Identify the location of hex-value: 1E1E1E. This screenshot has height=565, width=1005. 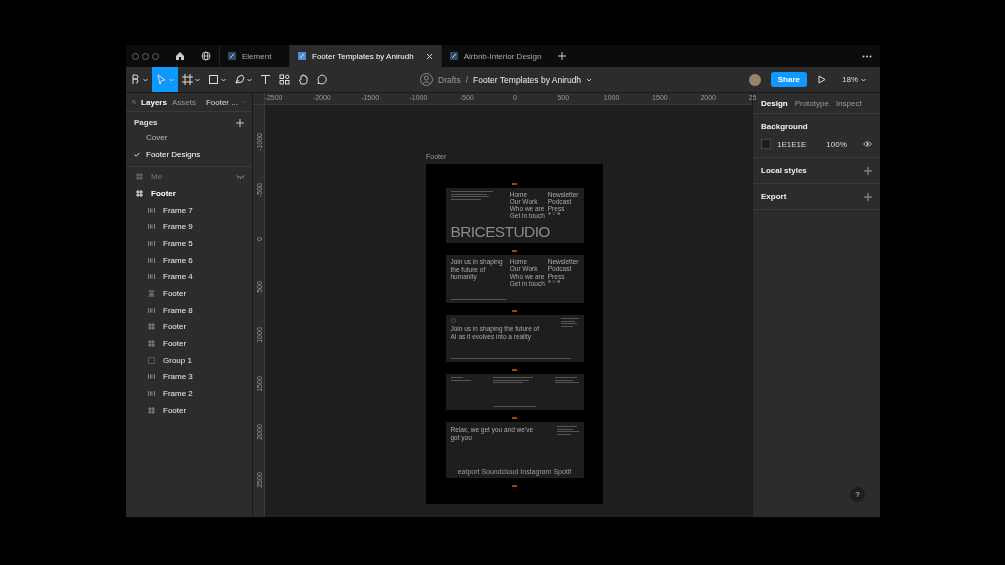
(792, 144).